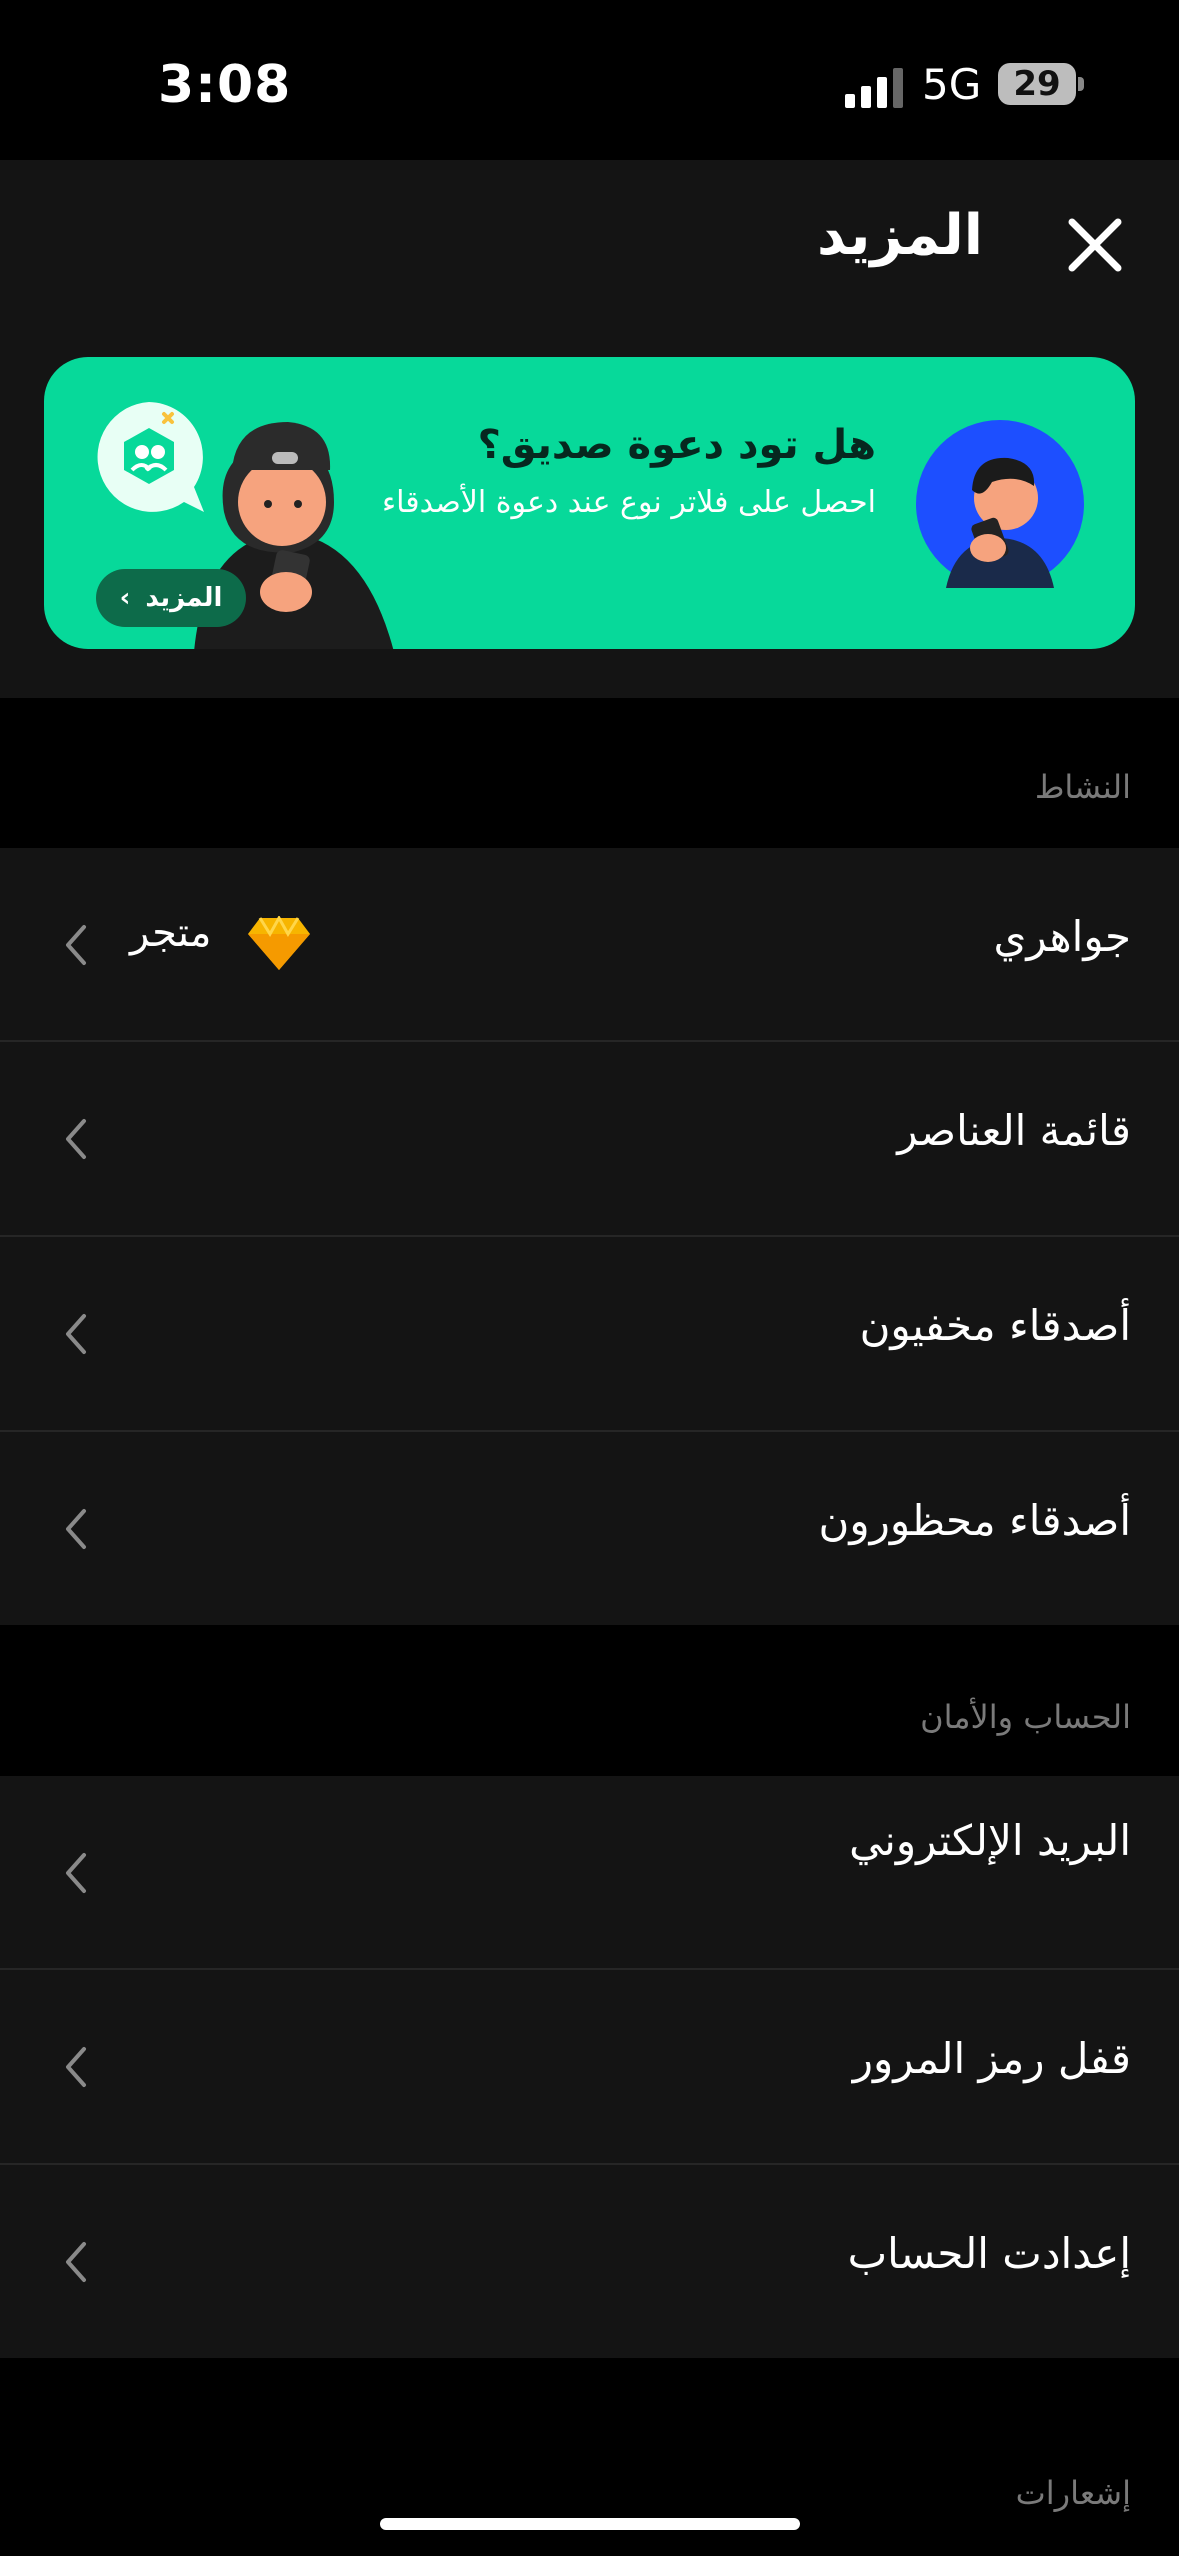  What do you see at coordinates (629, 502) in the screenshot?
I see `banner-subtitle: احصل على فلاتر نوع عند دعوة الأصدقاء` at bounding box center [629, 502].